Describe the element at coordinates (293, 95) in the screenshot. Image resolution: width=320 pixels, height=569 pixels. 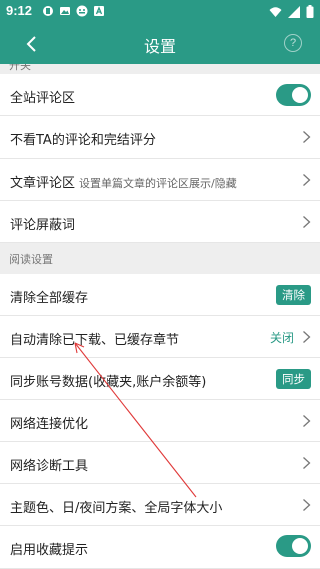
I see `site-comments-toggle` at that location.